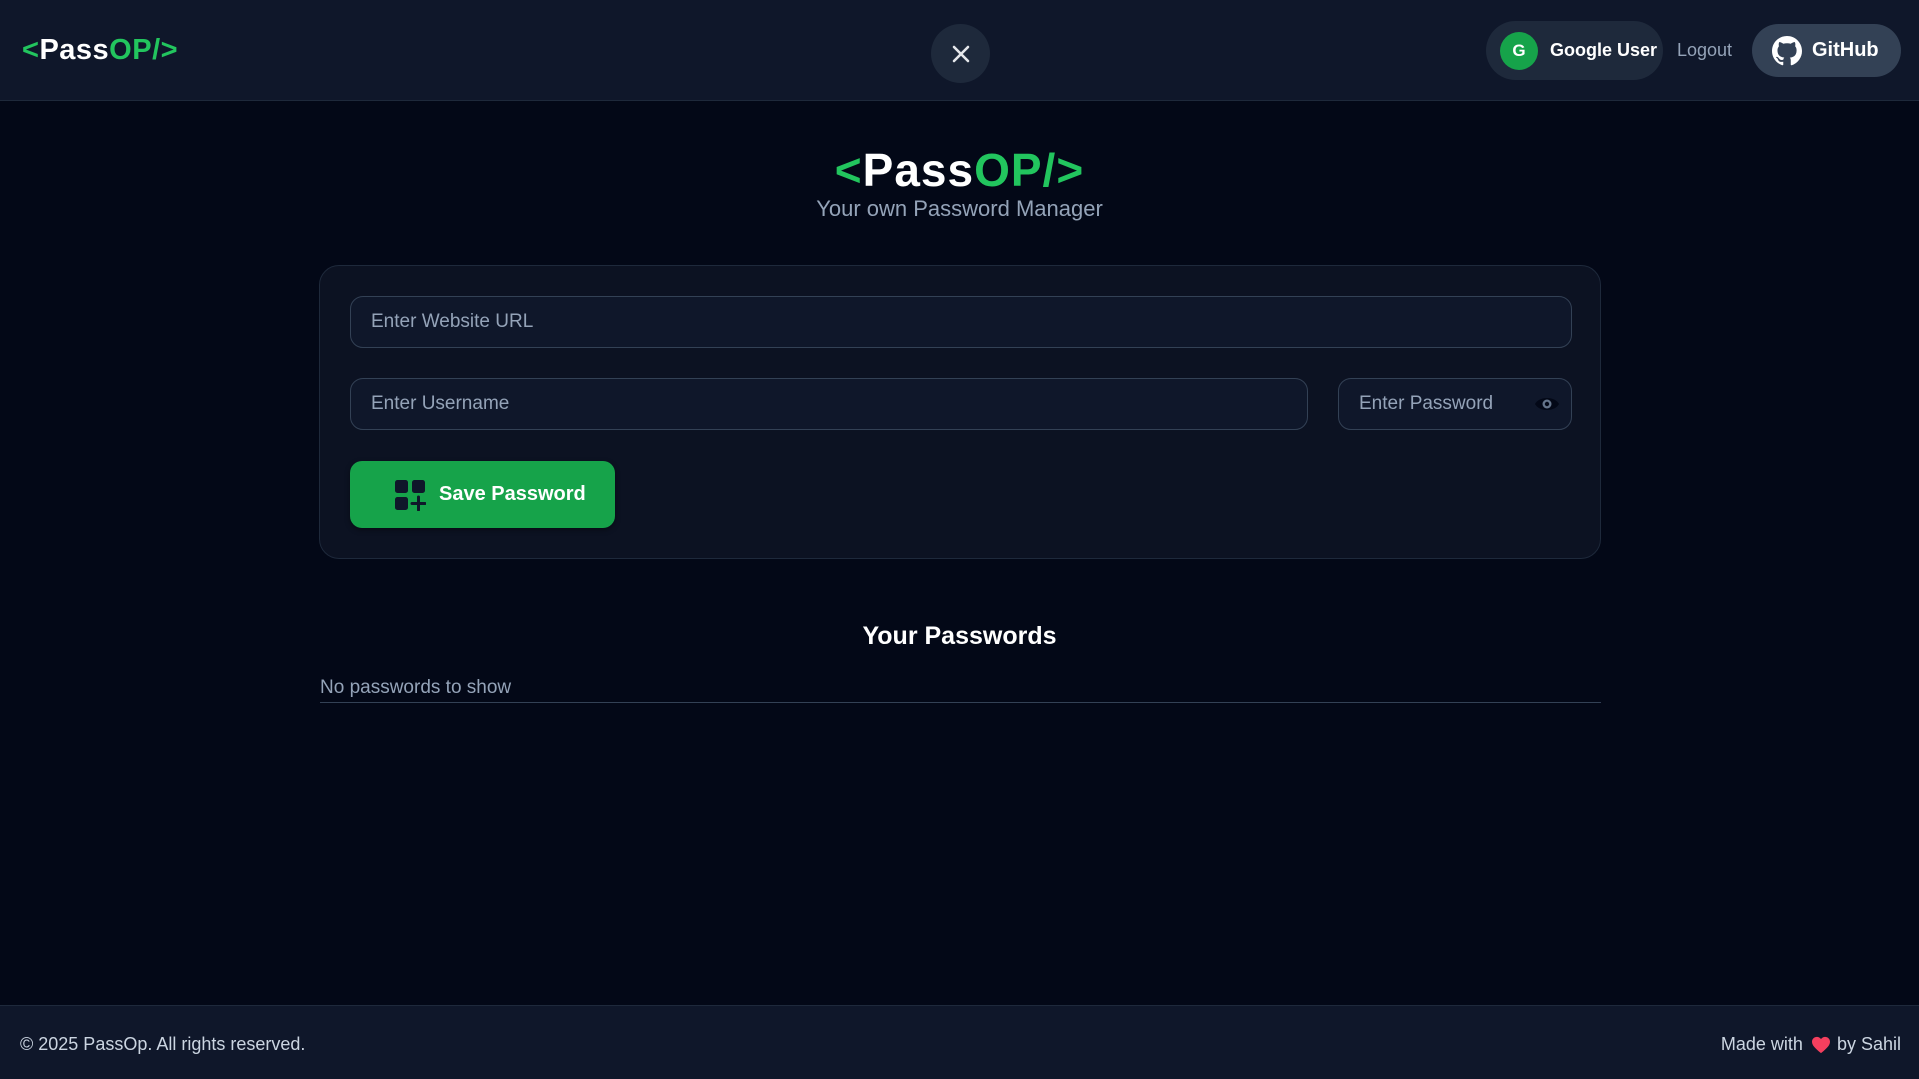 This screenshot has width=1919, height=1079. Describe the element at coordinates (1547, 404) in the screenshot. I see `eye-icon` at that location.